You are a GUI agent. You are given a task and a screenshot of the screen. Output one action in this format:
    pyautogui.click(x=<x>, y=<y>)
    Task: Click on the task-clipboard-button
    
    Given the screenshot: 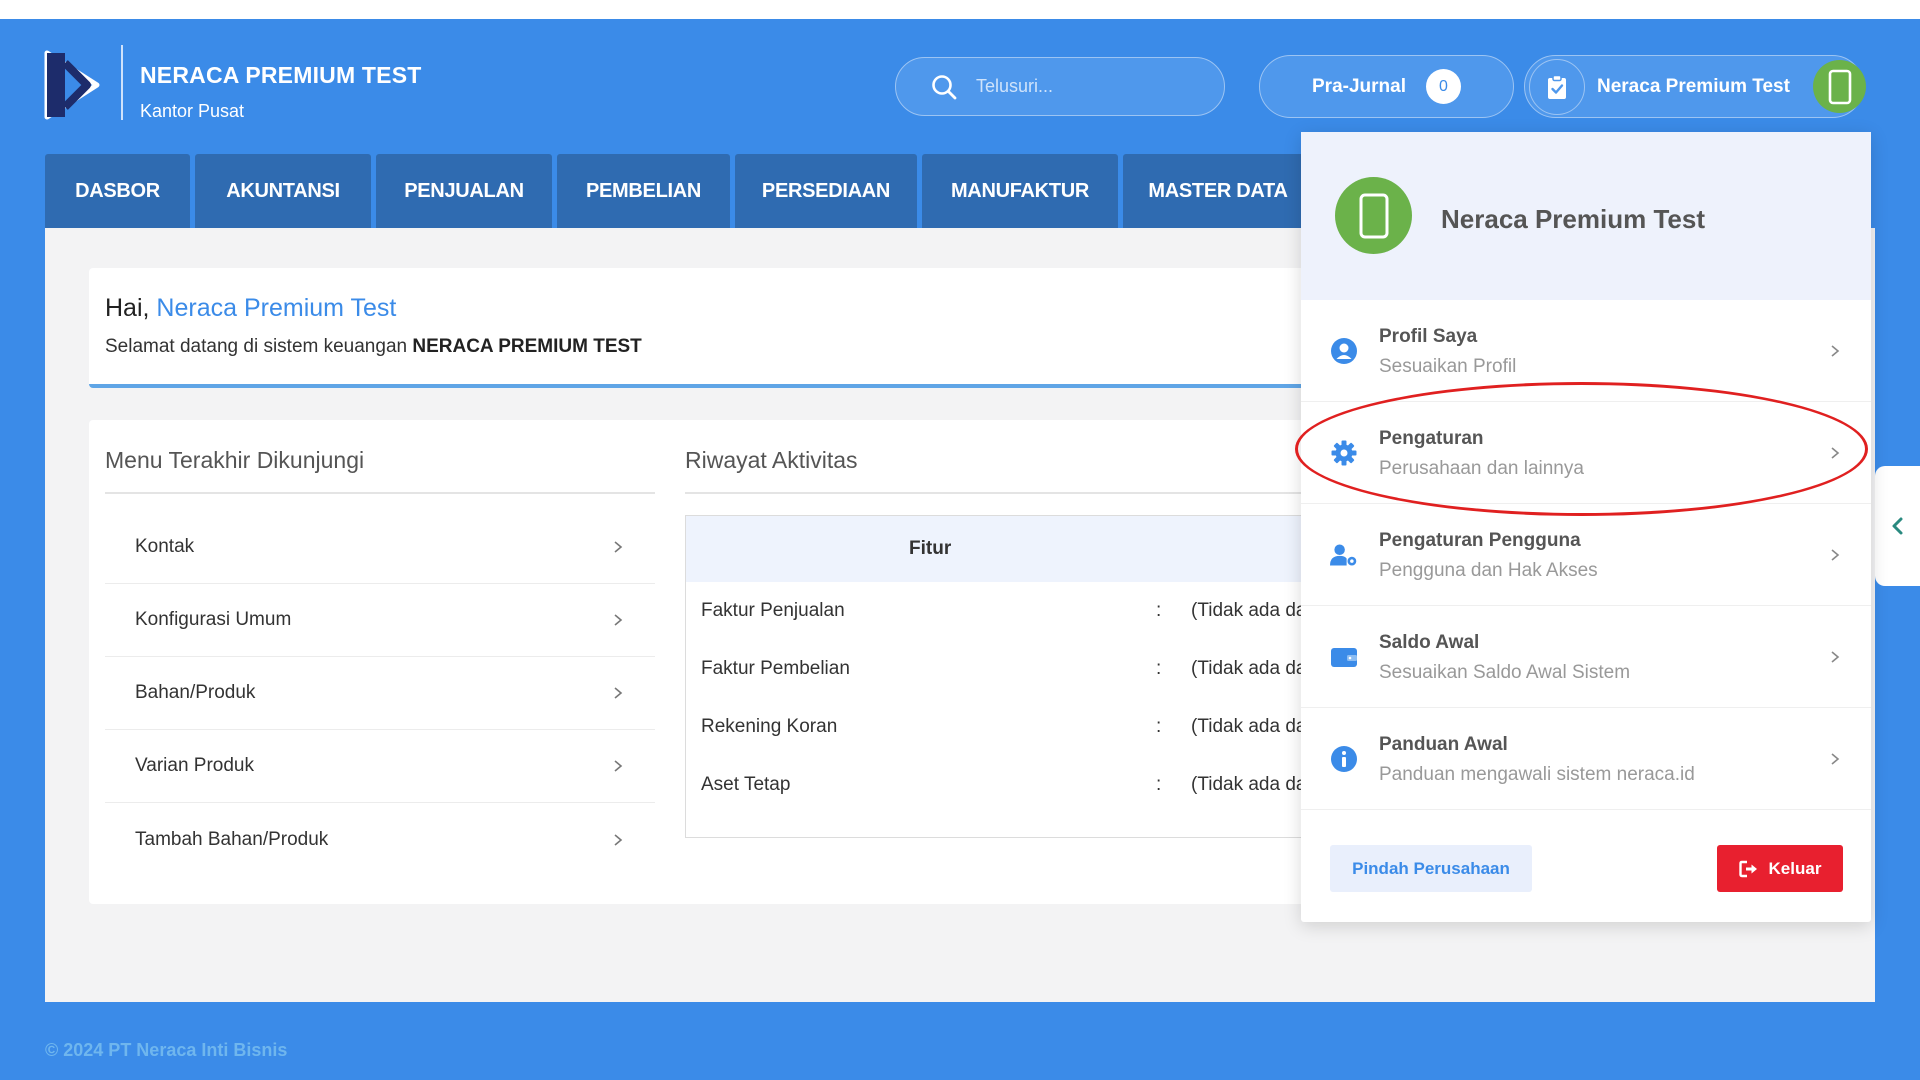 What is the action you would take?
    pyautogui.click(x=1557, y=87)
    